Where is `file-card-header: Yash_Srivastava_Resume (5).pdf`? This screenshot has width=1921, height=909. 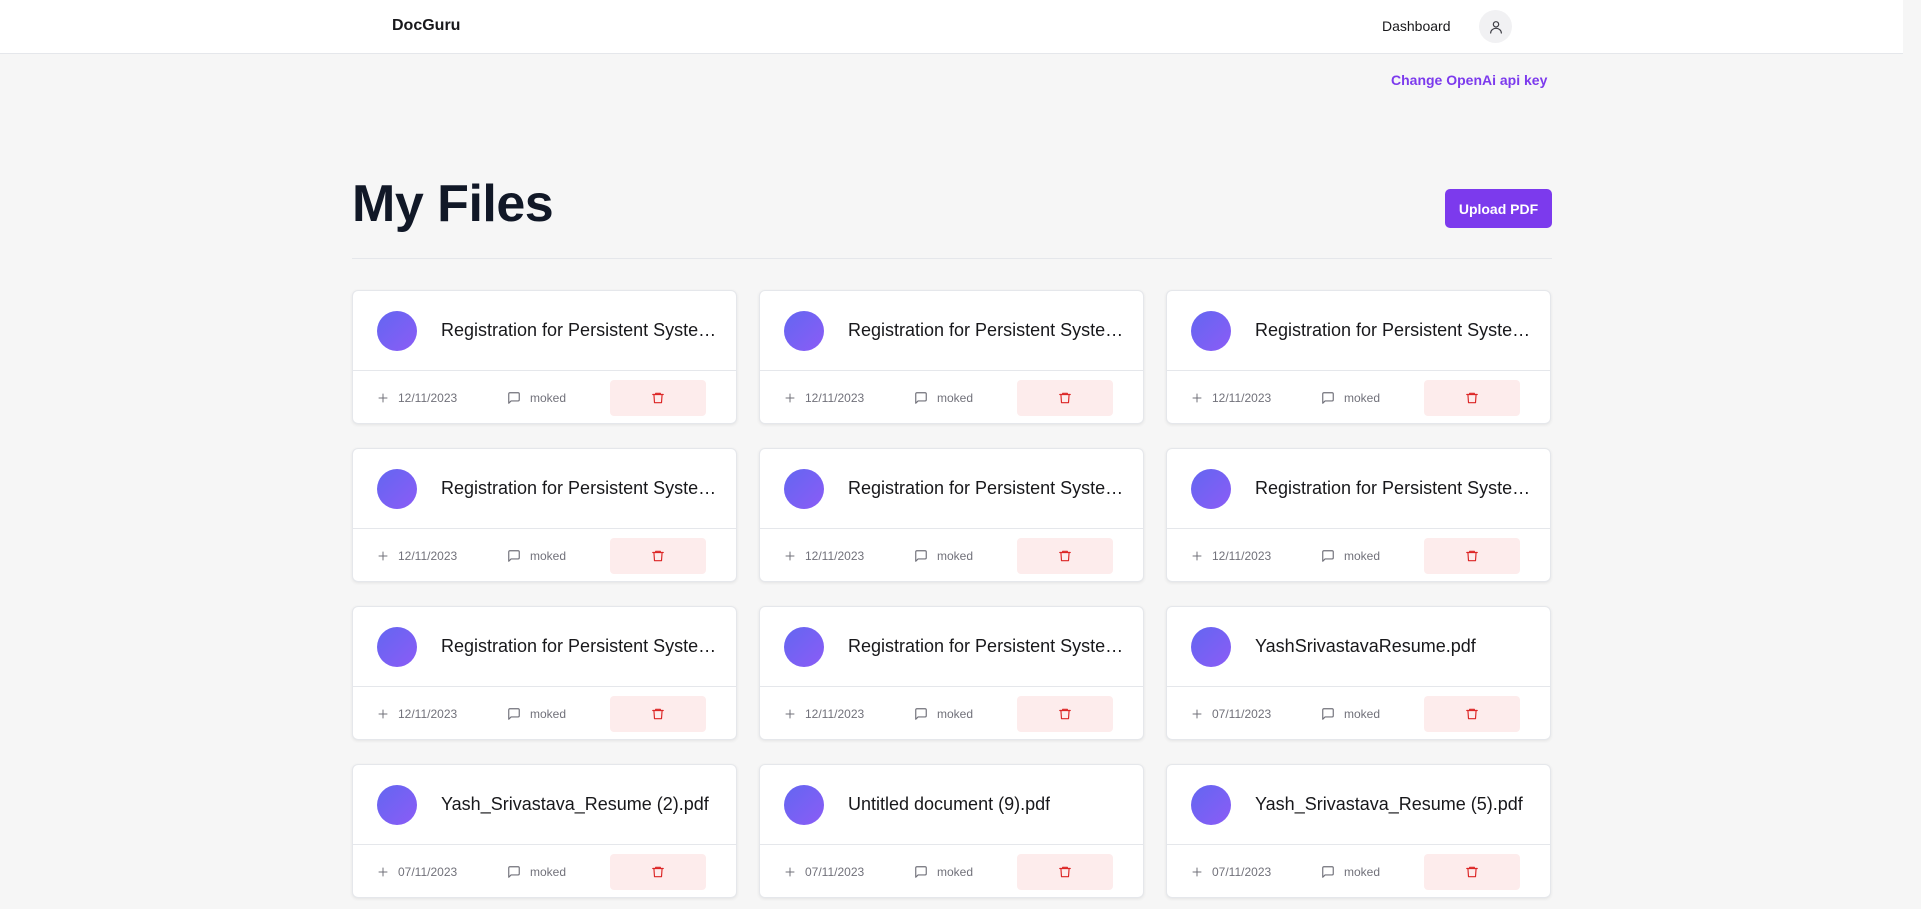 file-card-header: Yash_Srivastava_Resume (5).pdf is located at coordinates (1358, 805).